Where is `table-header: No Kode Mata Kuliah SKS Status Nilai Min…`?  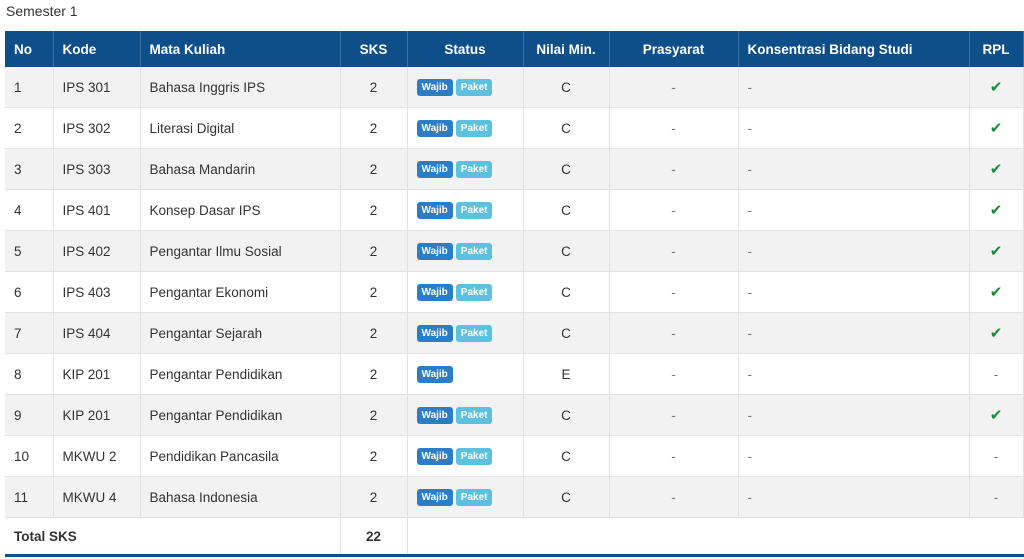 table-header: No Kode Mata Kuliah SKS Status Nilai Min… is located at coordinates (514, 49).